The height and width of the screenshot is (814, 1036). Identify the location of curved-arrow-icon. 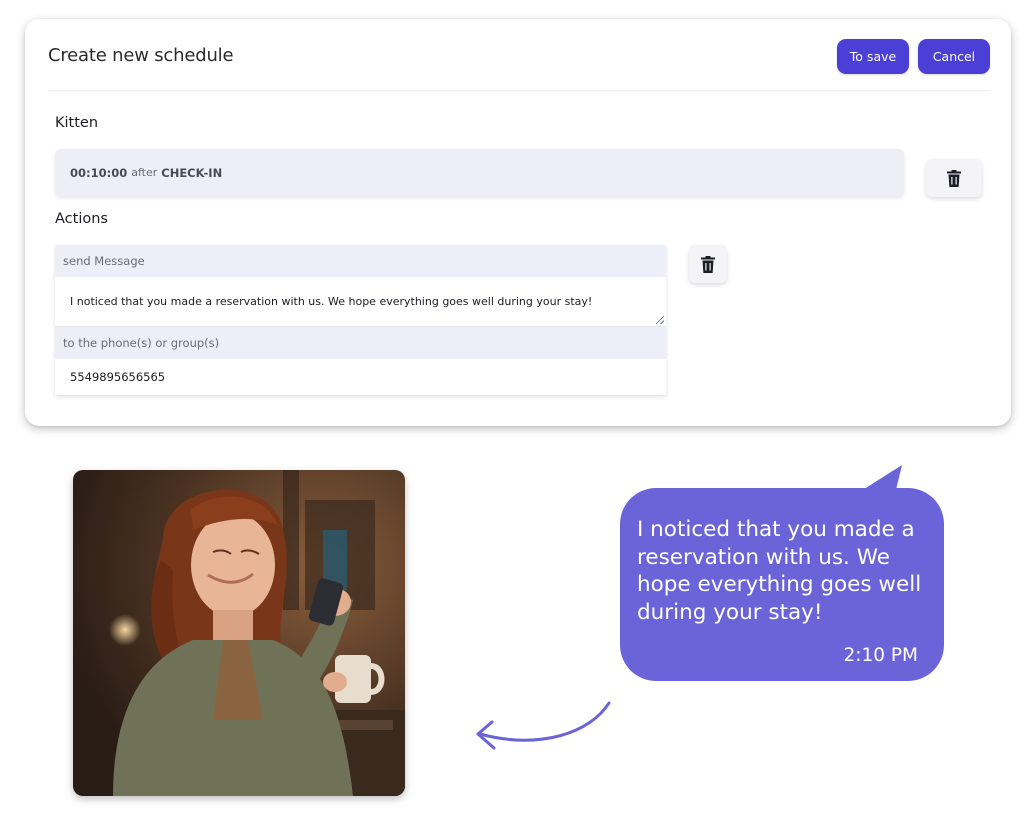
(543, 725).